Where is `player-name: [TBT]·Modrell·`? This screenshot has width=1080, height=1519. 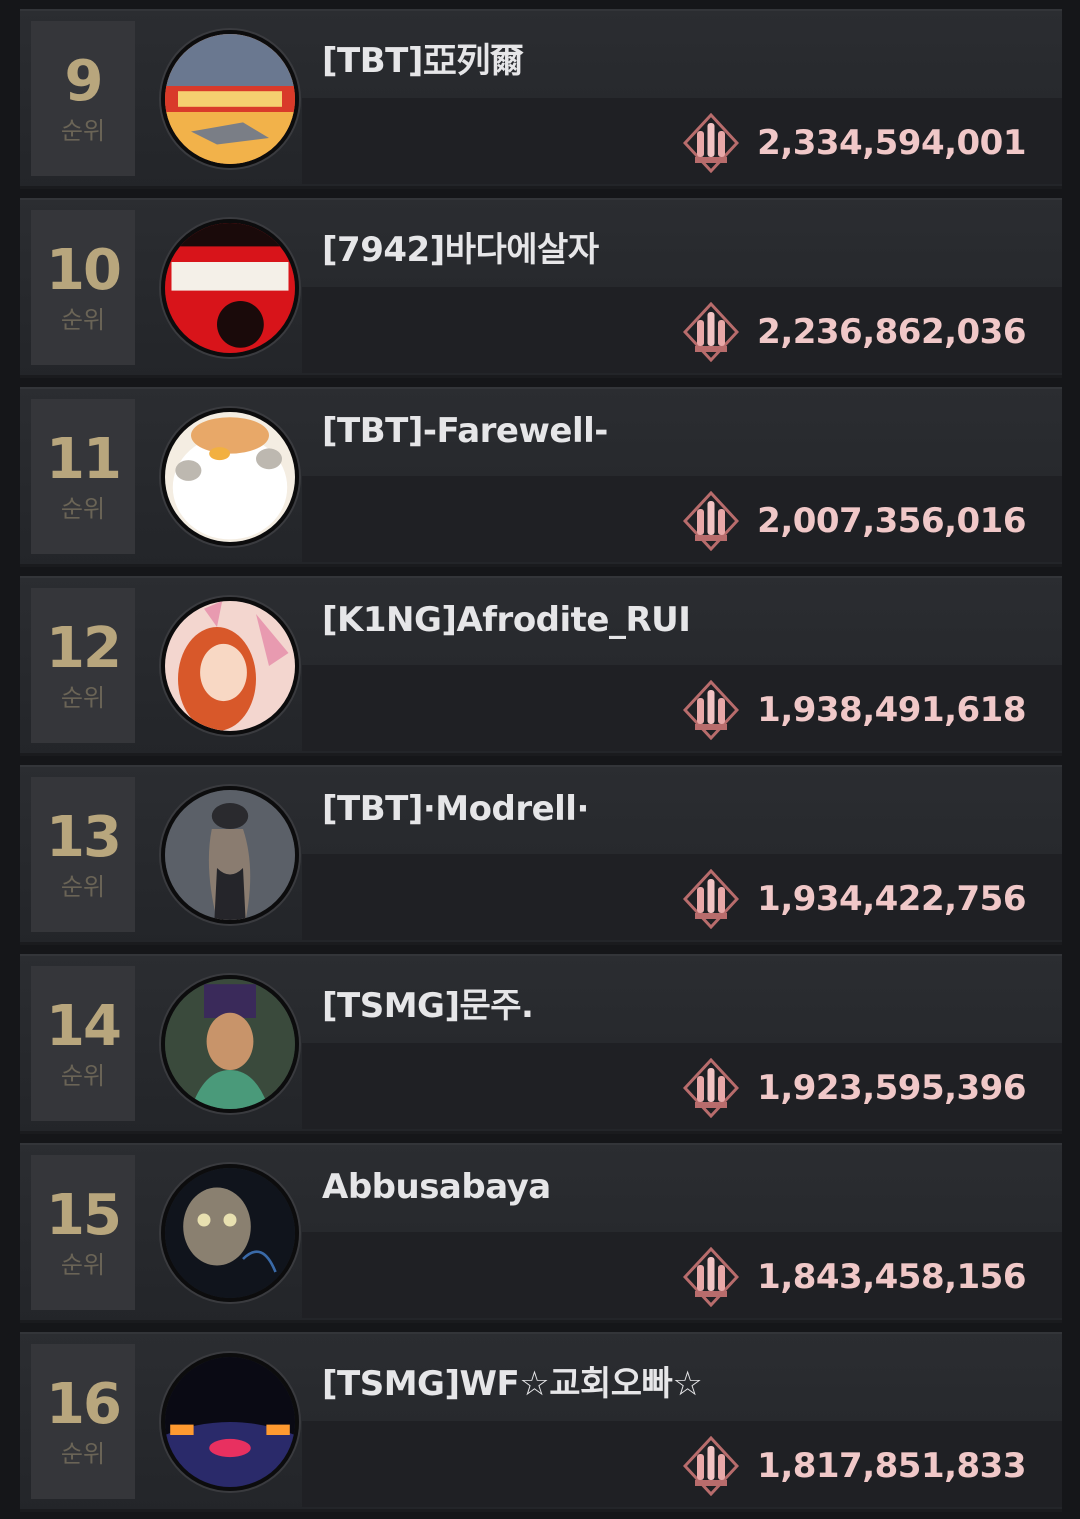 player-name: [TBT]·Modrell· is located at coordinates (455, 809).